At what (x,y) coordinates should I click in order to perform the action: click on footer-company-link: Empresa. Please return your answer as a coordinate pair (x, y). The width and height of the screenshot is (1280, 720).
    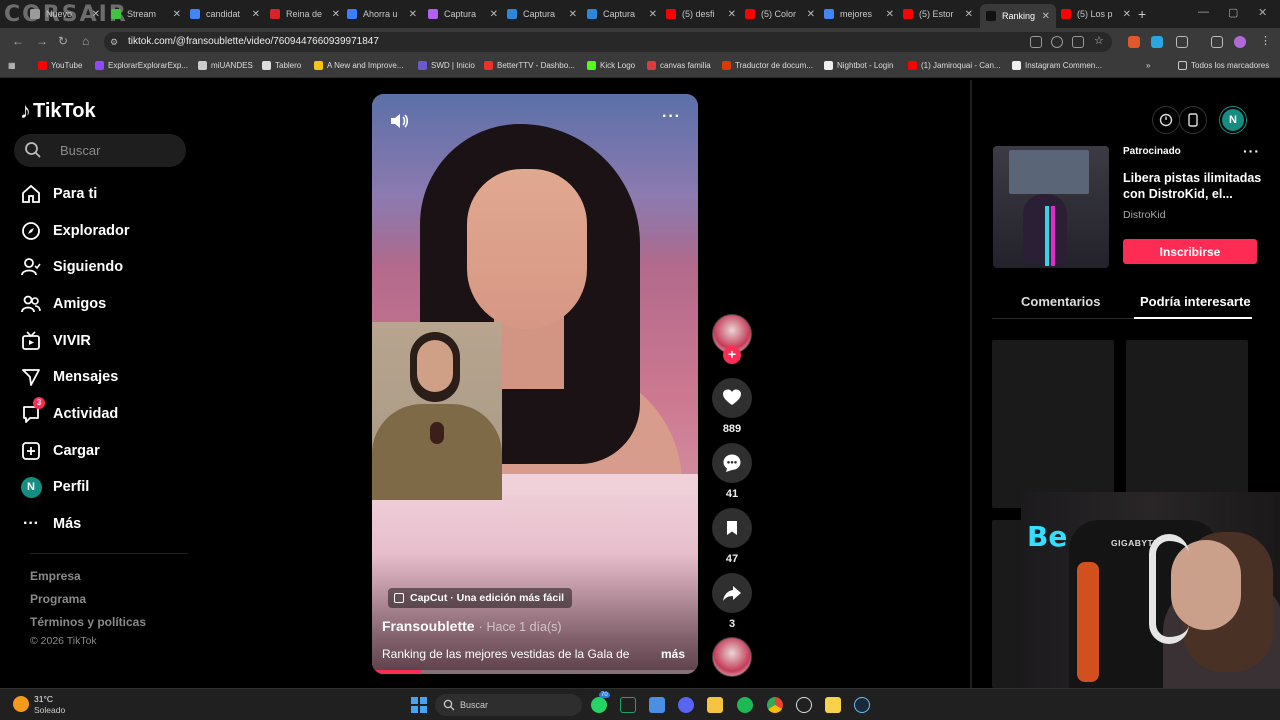
    Looking at the image, I should click on (55, 576).